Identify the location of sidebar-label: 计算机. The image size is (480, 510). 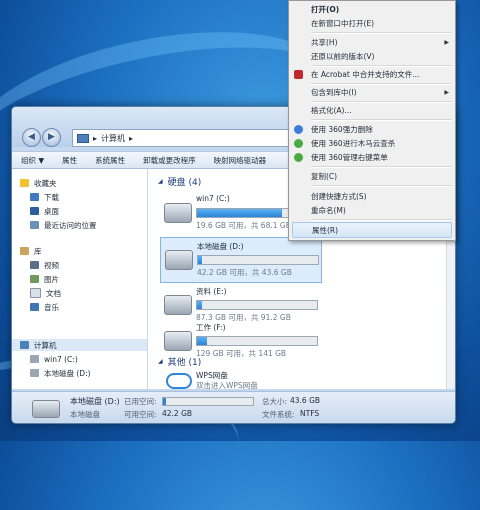
(45, 345).